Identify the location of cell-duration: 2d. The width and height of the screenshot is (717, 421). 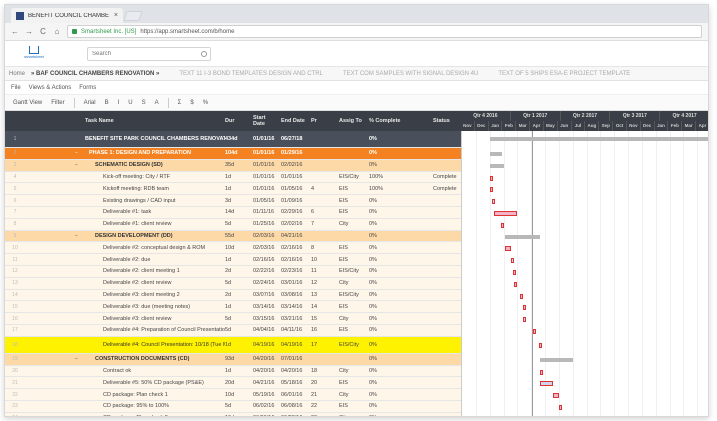
(236, 271).